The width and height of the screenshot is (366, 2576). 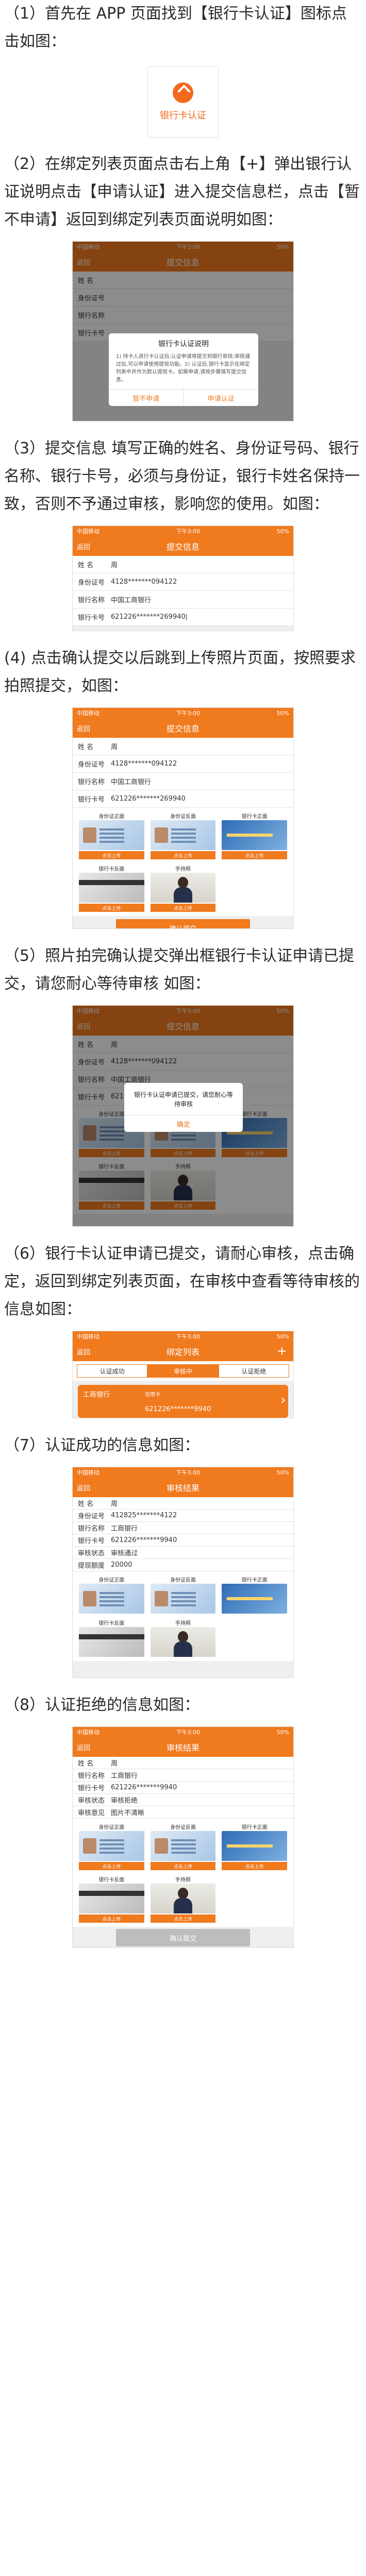 I want to click on text-cursor, so click(x=186, y=617).